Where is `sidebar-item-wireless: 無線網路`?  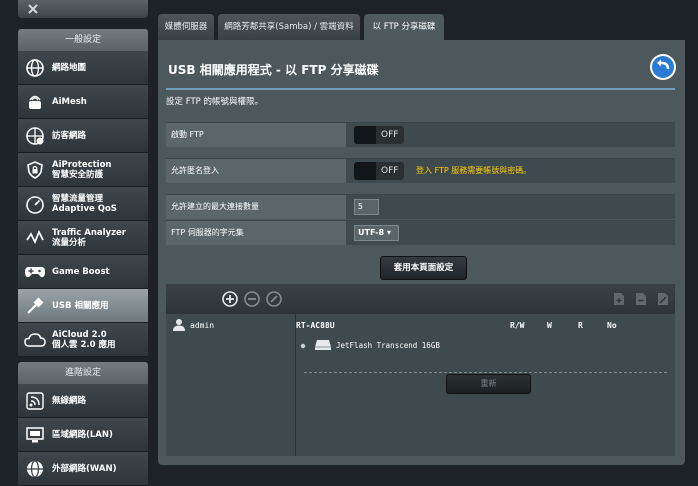
sidebar-item-wireless: 無線網路 is located at coordinates (83, 401).